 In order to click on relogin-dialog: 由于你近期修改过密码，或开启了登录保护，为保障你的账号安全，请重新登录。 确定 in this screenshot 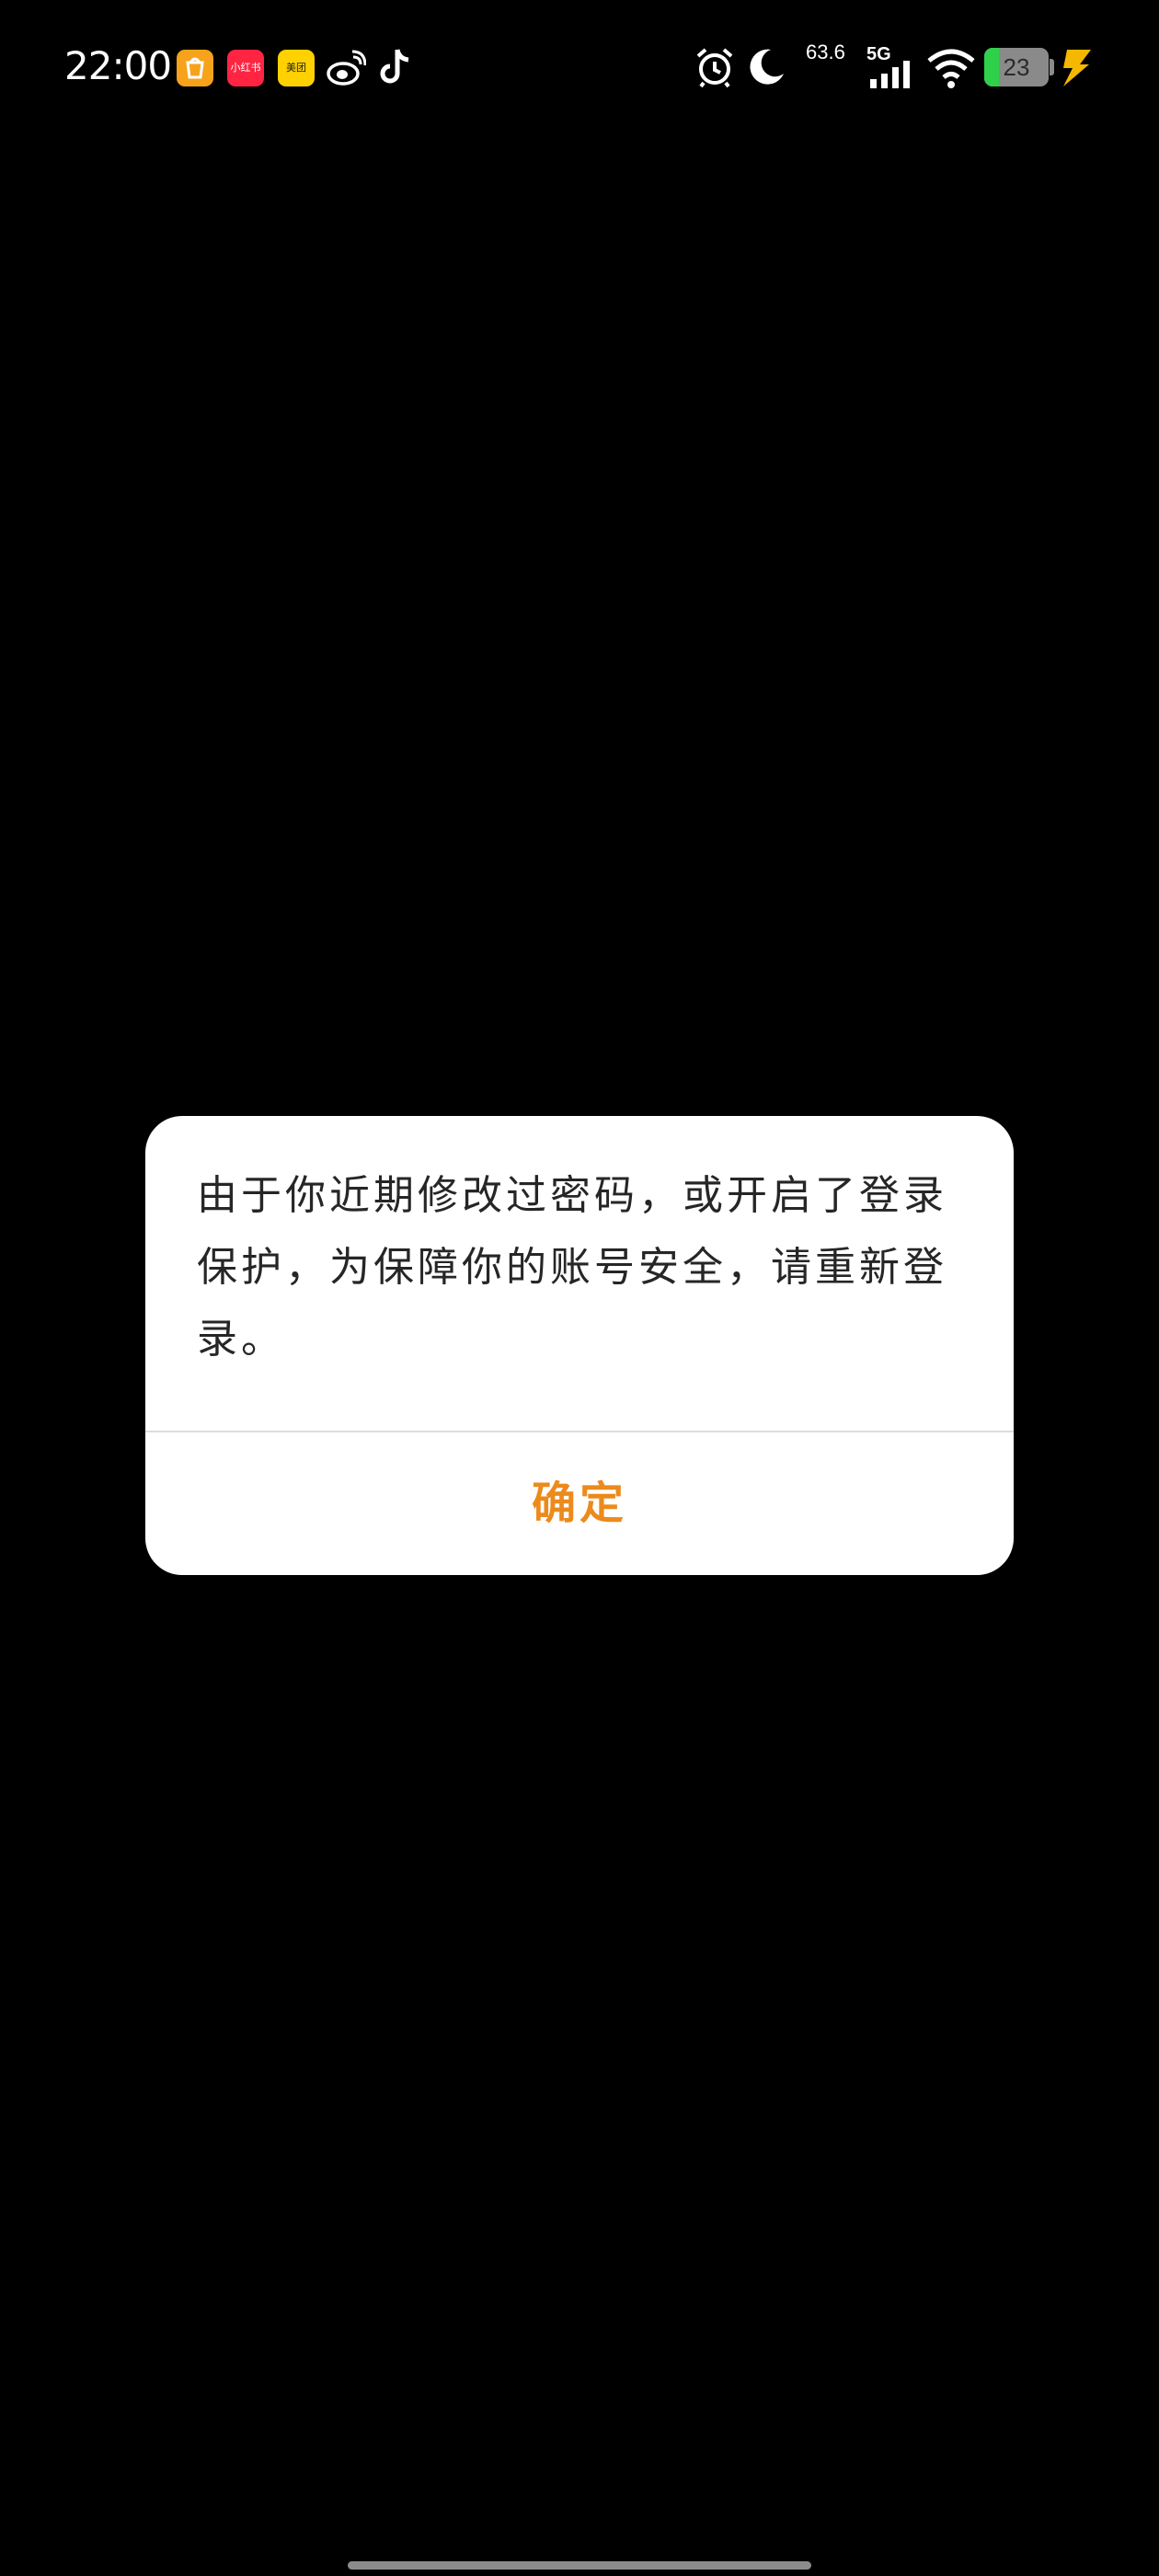, I will do `click(579, 1345)`.